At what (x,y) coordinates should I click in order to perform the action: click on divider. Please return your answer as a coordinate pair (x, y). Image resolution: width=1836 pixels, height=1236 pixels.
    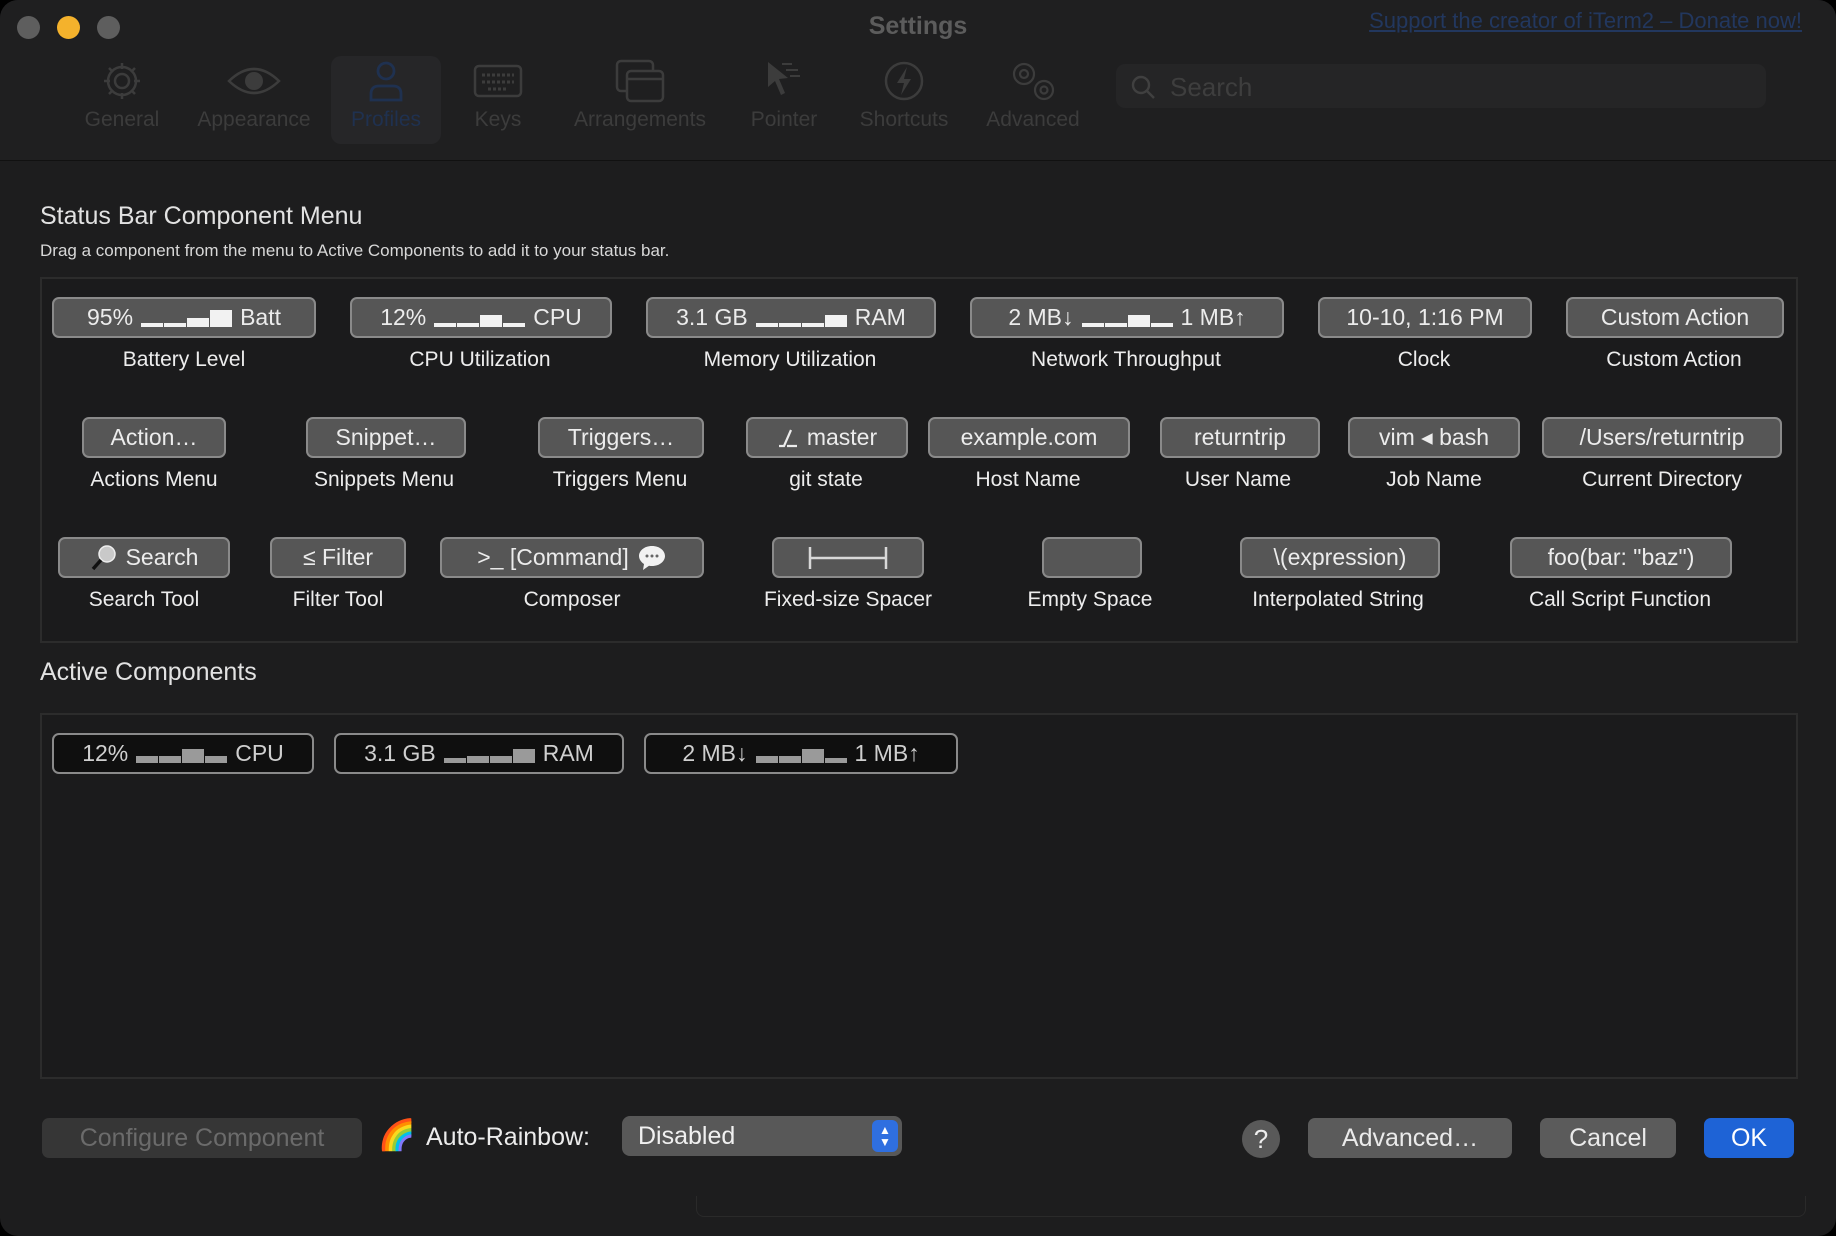
    Looking at the image, I should click on (1251, 1206).